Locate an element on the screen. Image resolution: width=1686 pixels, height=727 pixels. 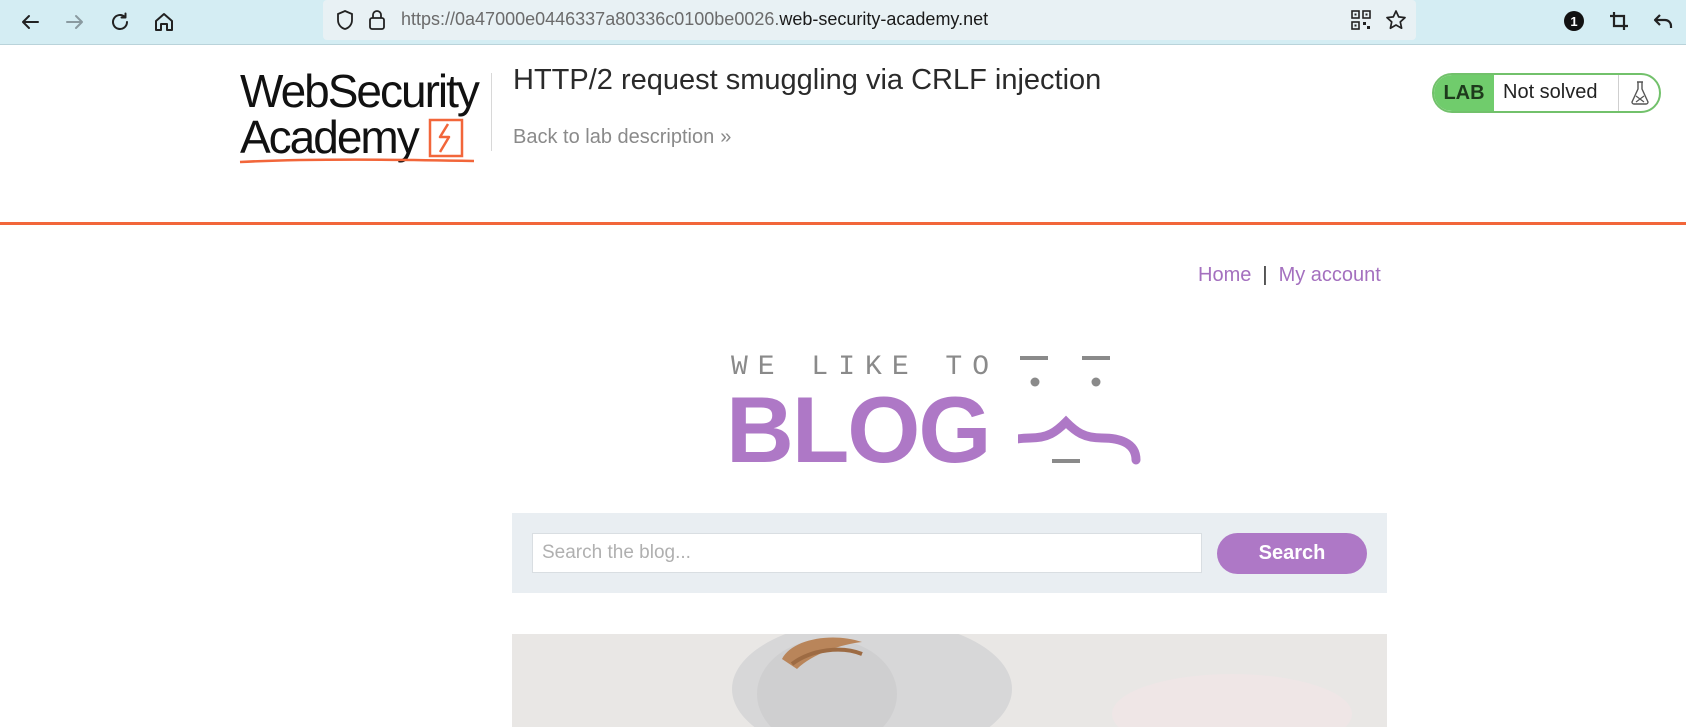
header-divider is located at coordinates (491, 112).